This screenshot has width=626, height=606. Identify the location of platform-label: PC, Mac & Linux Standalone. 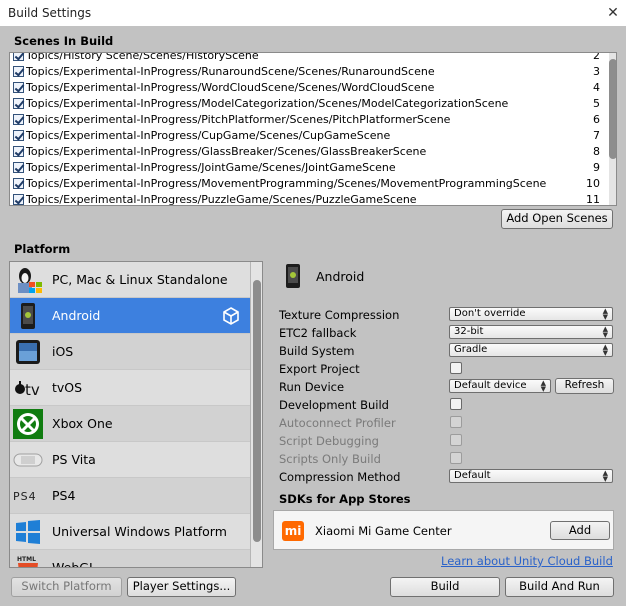
(140, 279).